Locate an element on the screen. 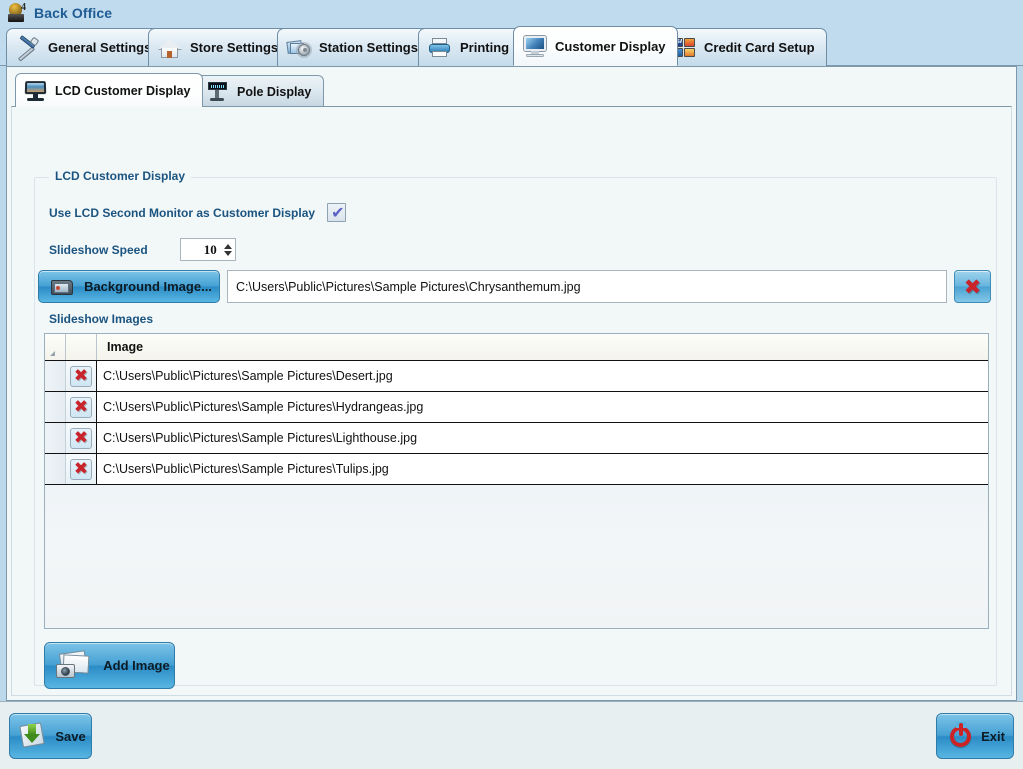 The height and width of the screenshot is (769, 1023). slideshow-speed-stepper: 10 is located at coordinates (207, 249).